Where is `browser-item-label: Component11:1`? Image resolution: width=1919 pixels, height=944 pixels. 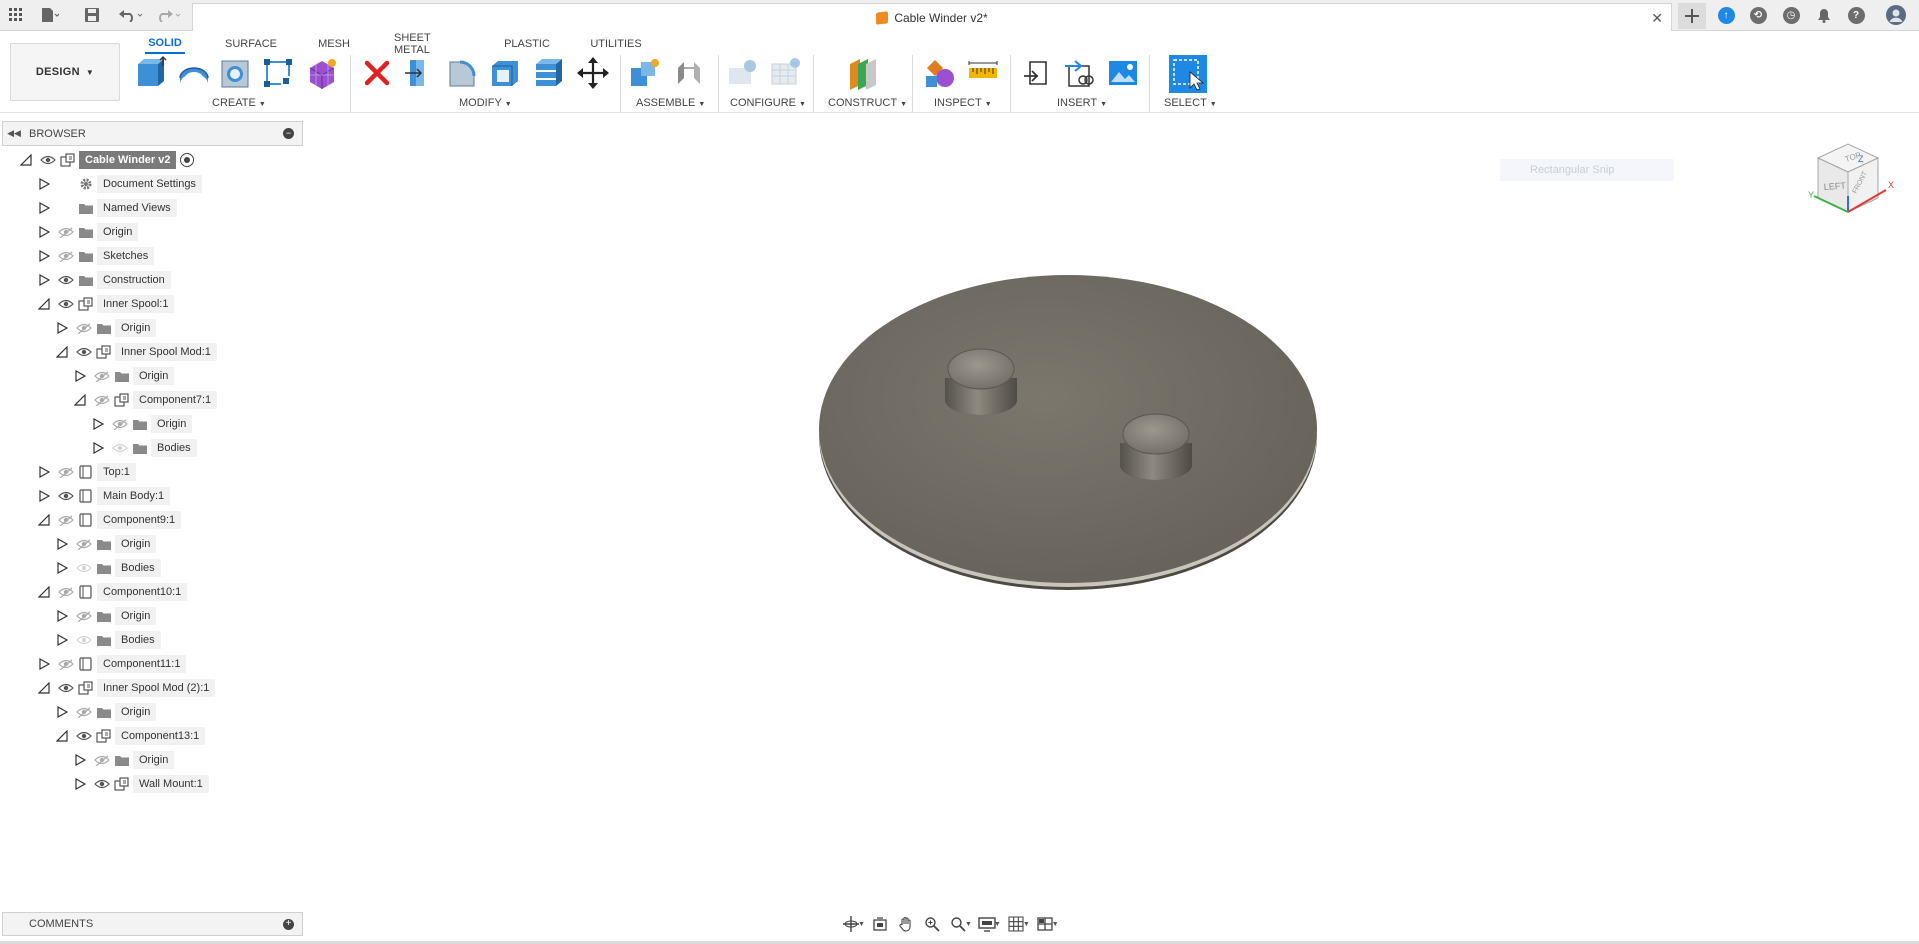
browser-item-label: Component11:1 is located at coordinates (142, 664).